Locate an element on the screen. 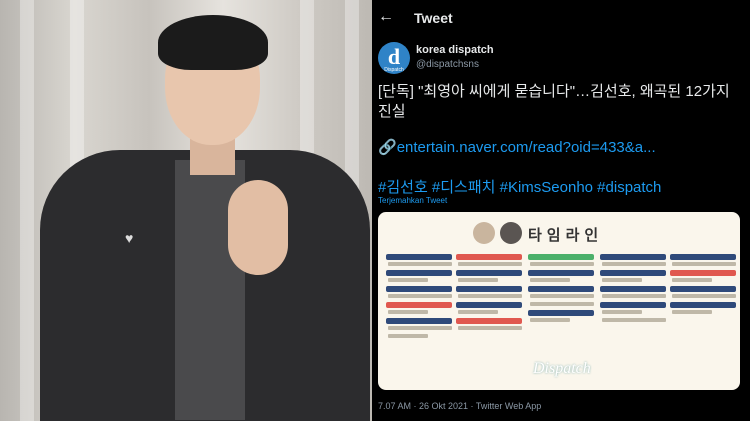  tweet-topbar: ← Tweet is located at coordinates (561, 18).